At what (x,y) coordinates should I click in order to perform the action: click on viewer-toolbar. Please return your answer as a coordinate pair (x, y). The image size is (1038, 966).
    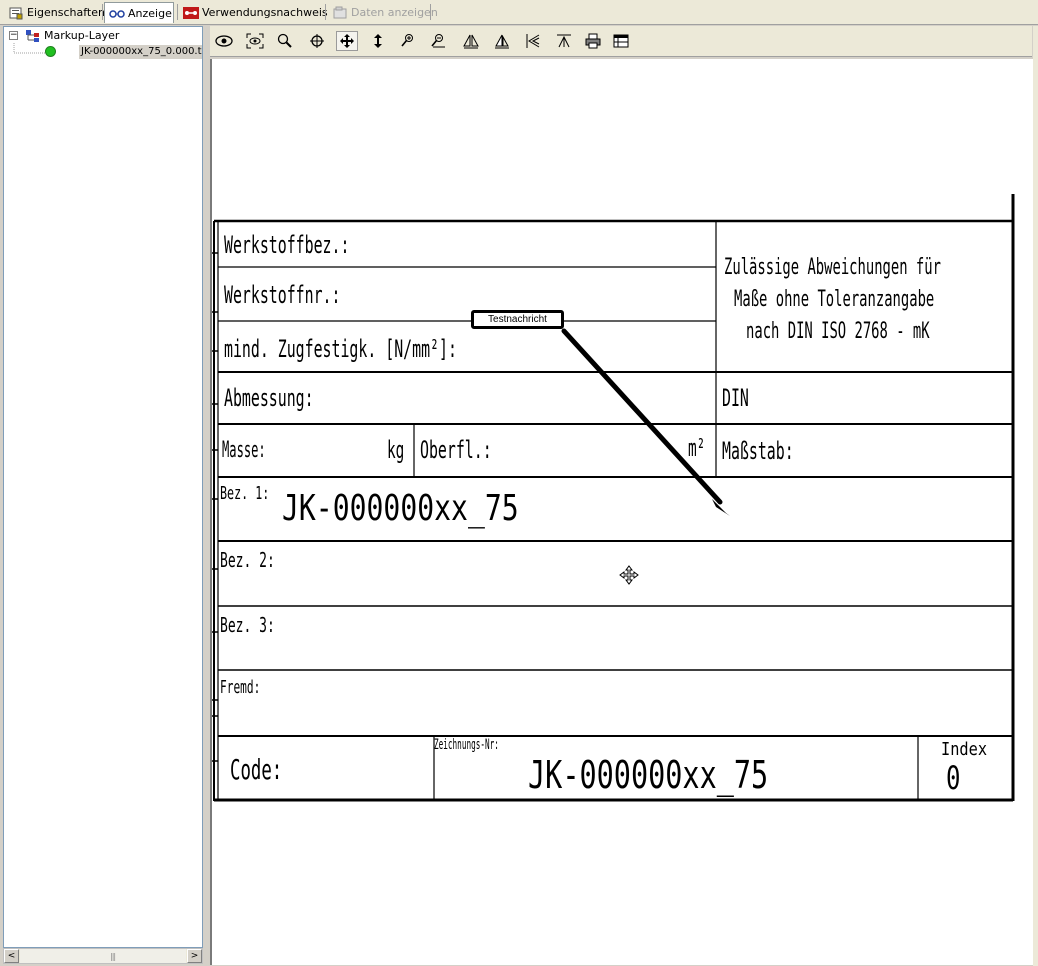
    Looking at the image, I should click on (621, 41).